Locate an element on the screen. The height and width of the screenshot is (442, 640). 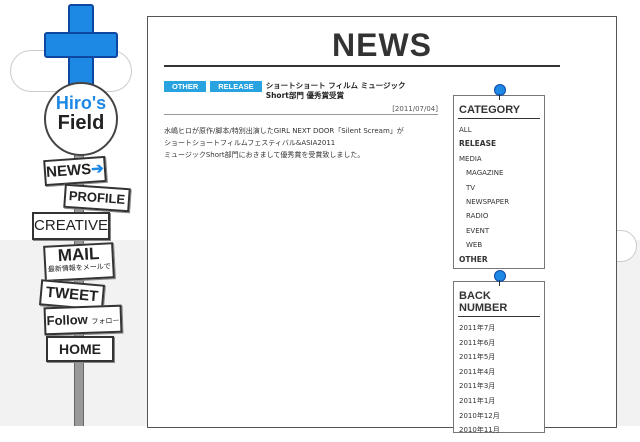
category-item-release: RELEASE is located at coordinates (499, 144).